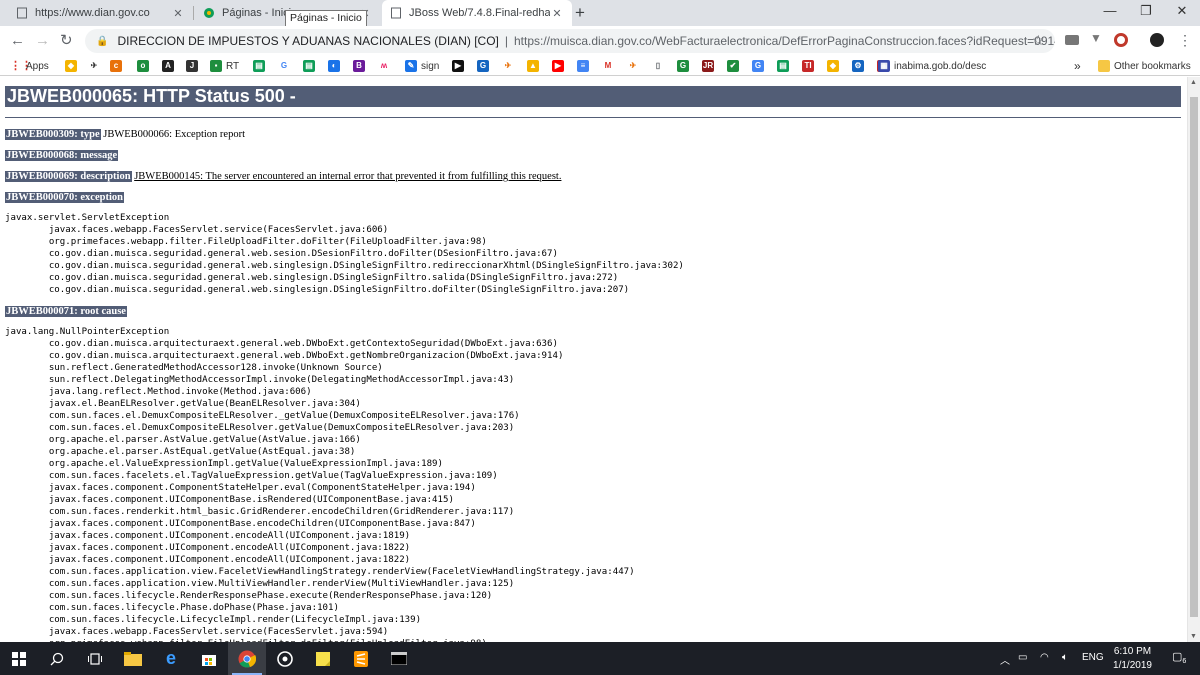 The image size is (1200, 675). What do you see at coordinates (102, 41) in the screenshot?
I see `lock-icon: 🔒` at bounding box center [102, 41].